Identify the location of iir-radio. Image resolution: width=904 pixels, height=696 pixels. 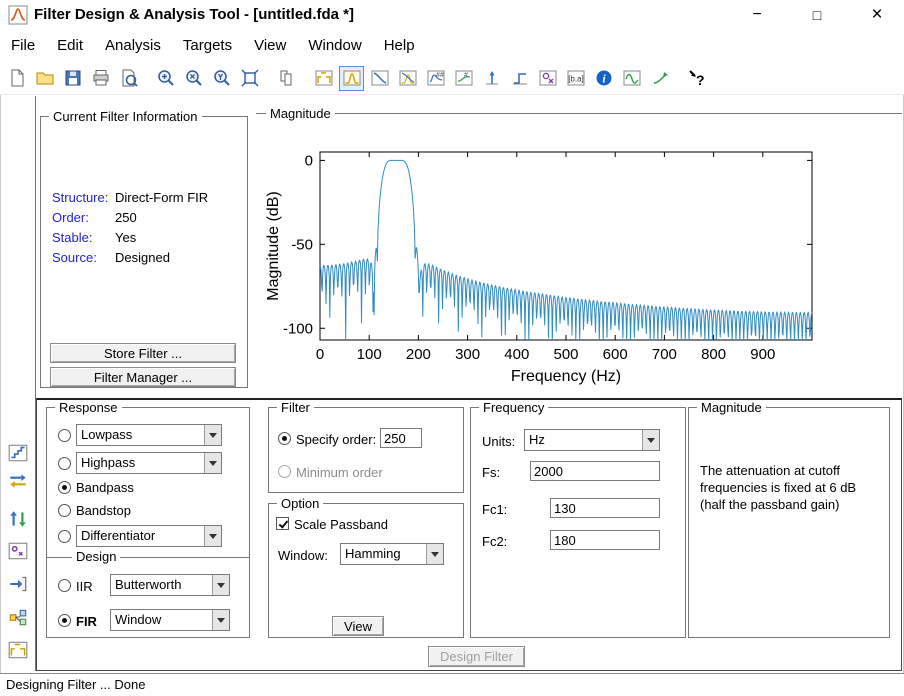
(64, 585).